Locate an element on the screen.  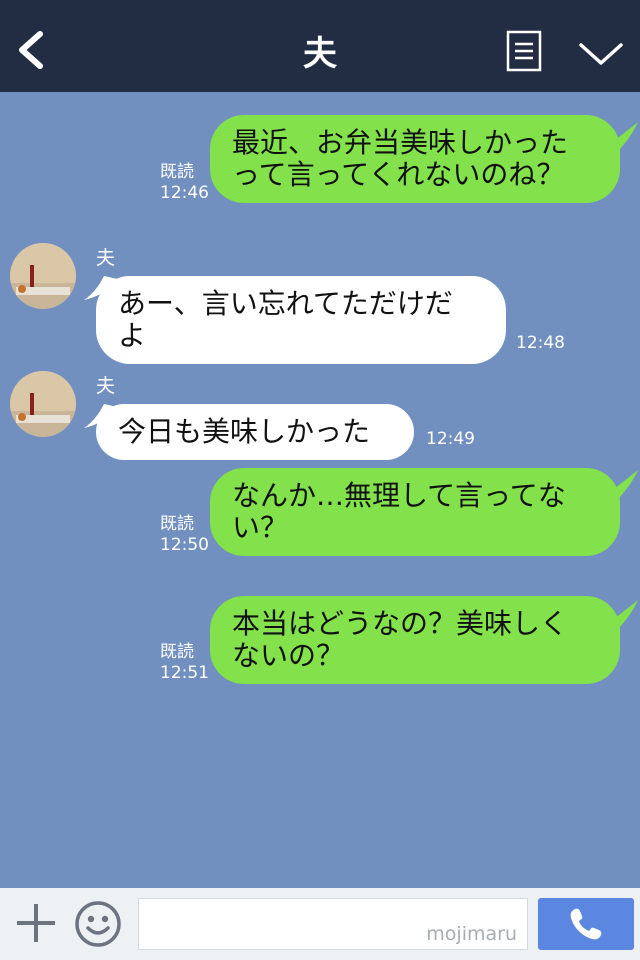
message-meta: 既読 12:51 is located at coordinates (184, 663).